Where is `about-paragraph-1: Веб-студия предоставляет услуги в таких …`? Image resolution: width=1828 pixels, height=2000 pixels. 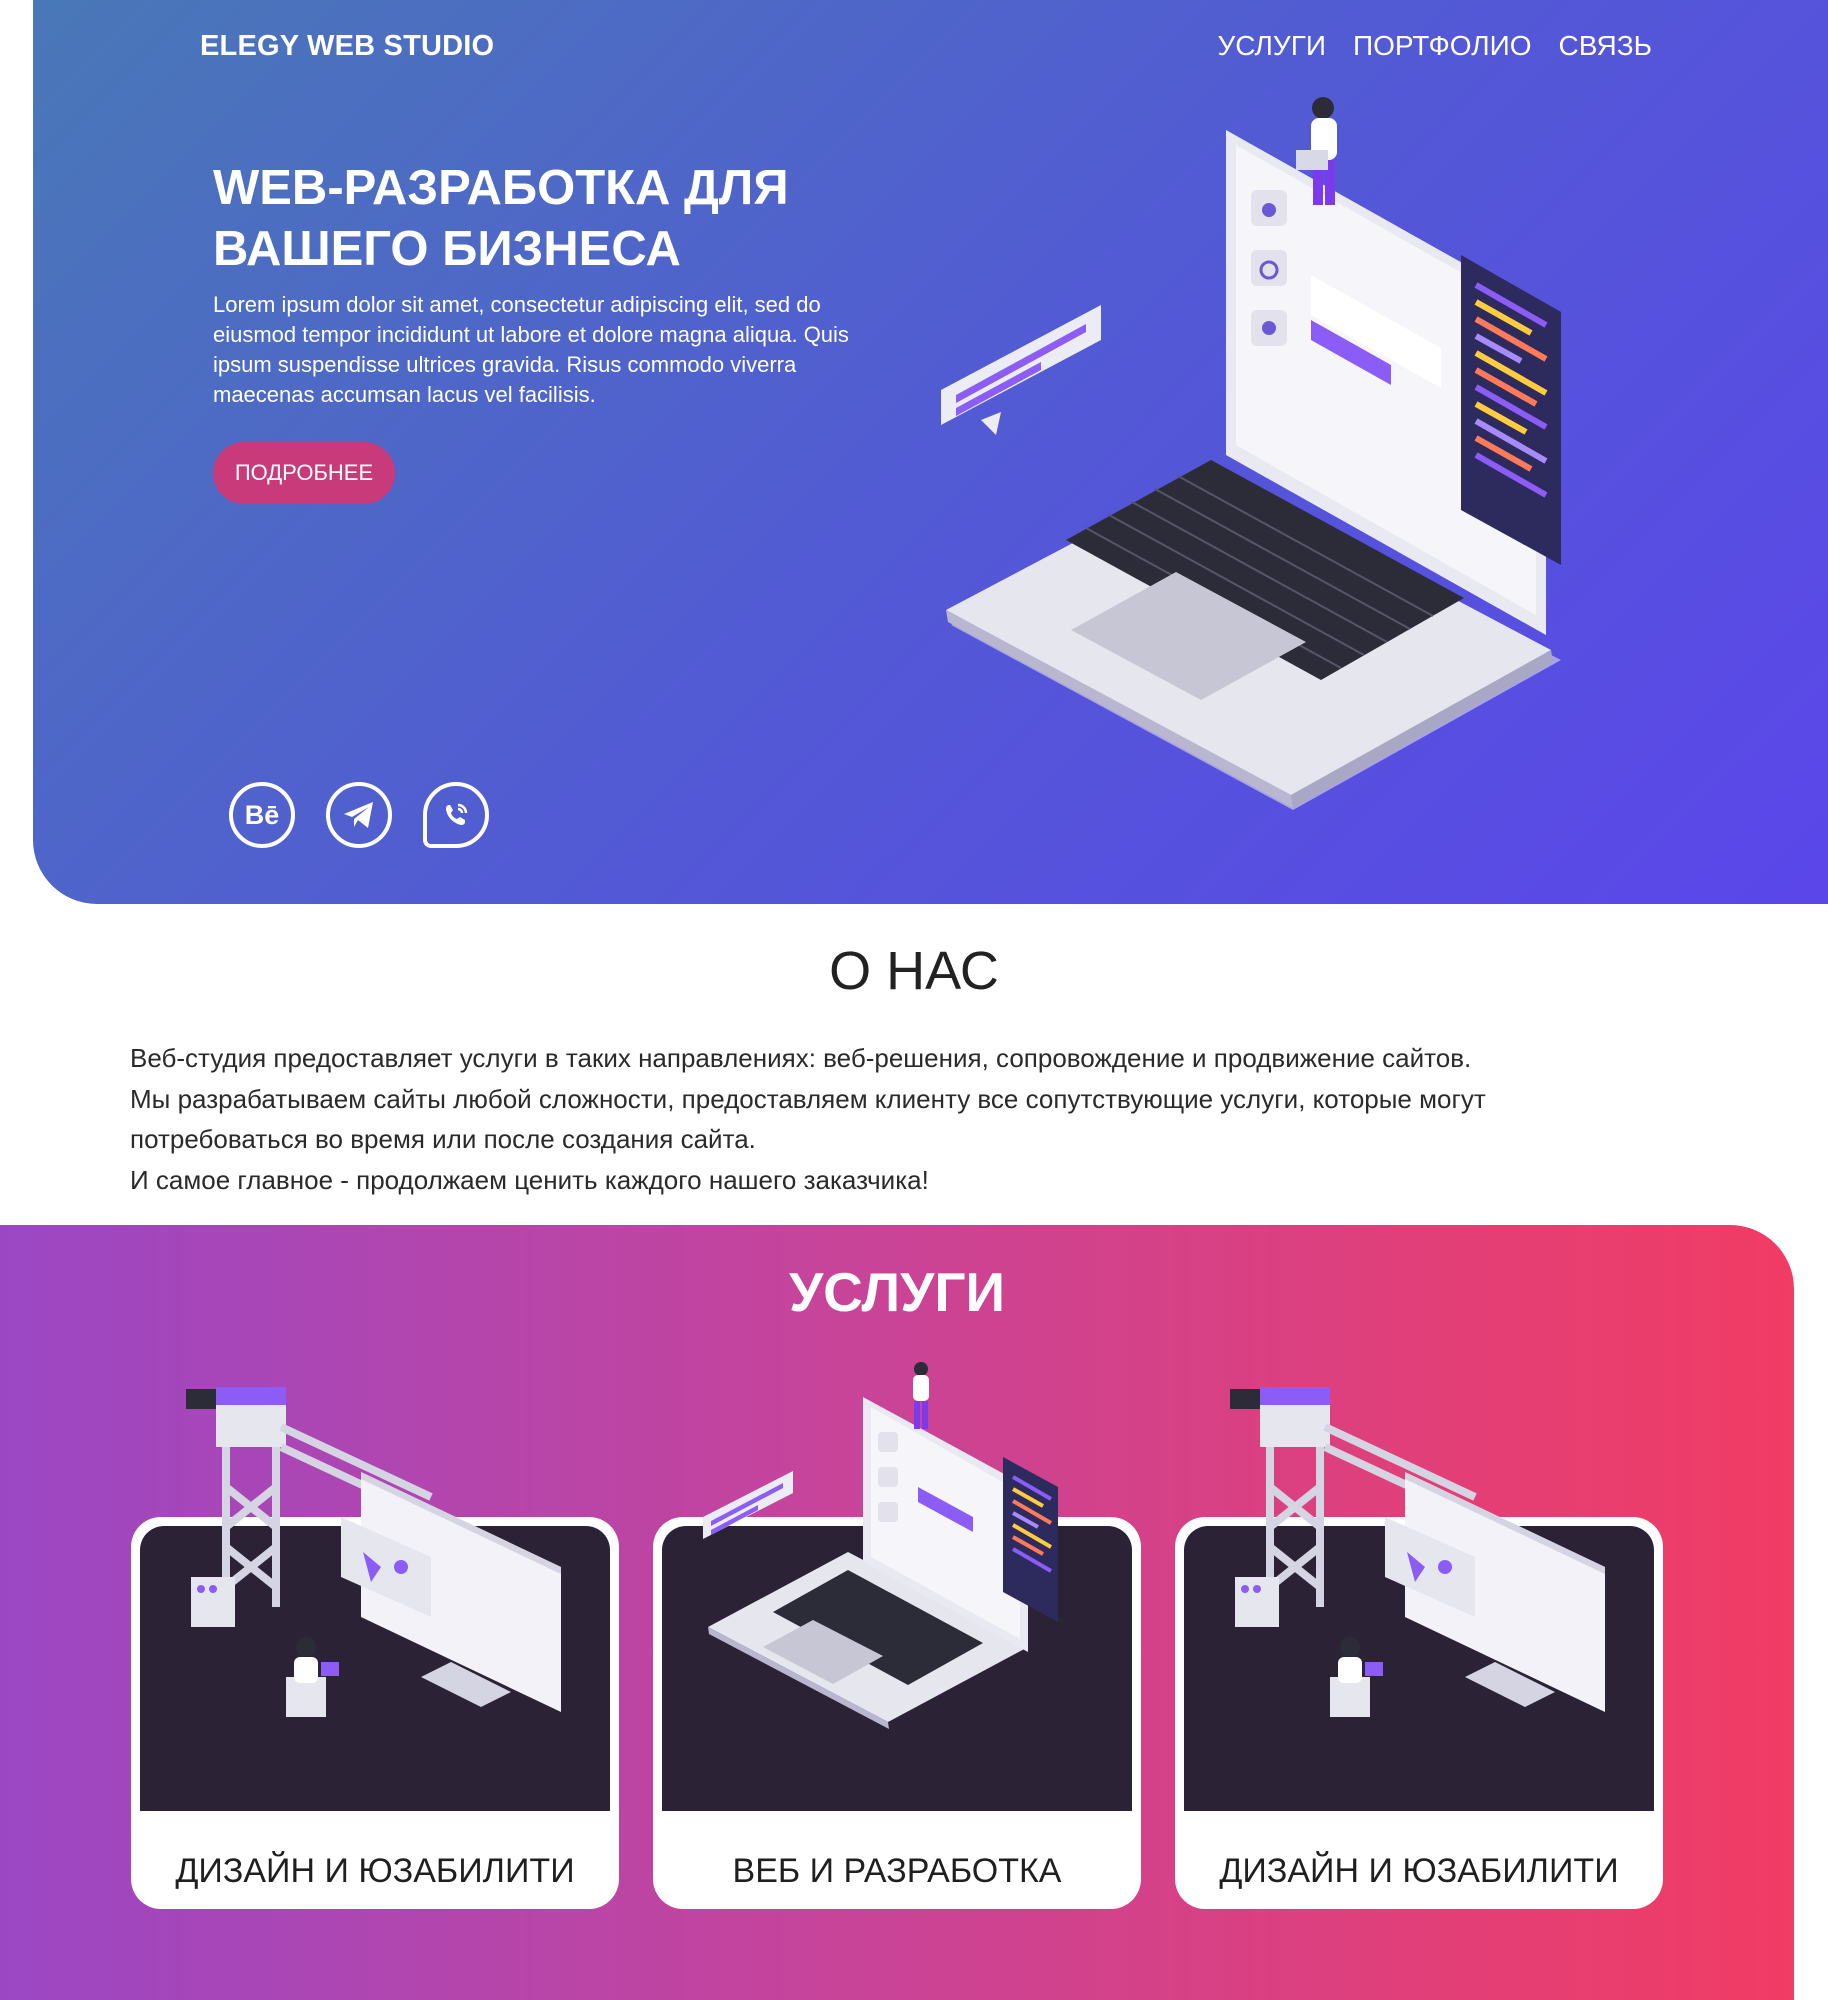 about-paragraph-1: Веб-студия предоставляет услуги в таких … is located at coordinates (801, 1058).